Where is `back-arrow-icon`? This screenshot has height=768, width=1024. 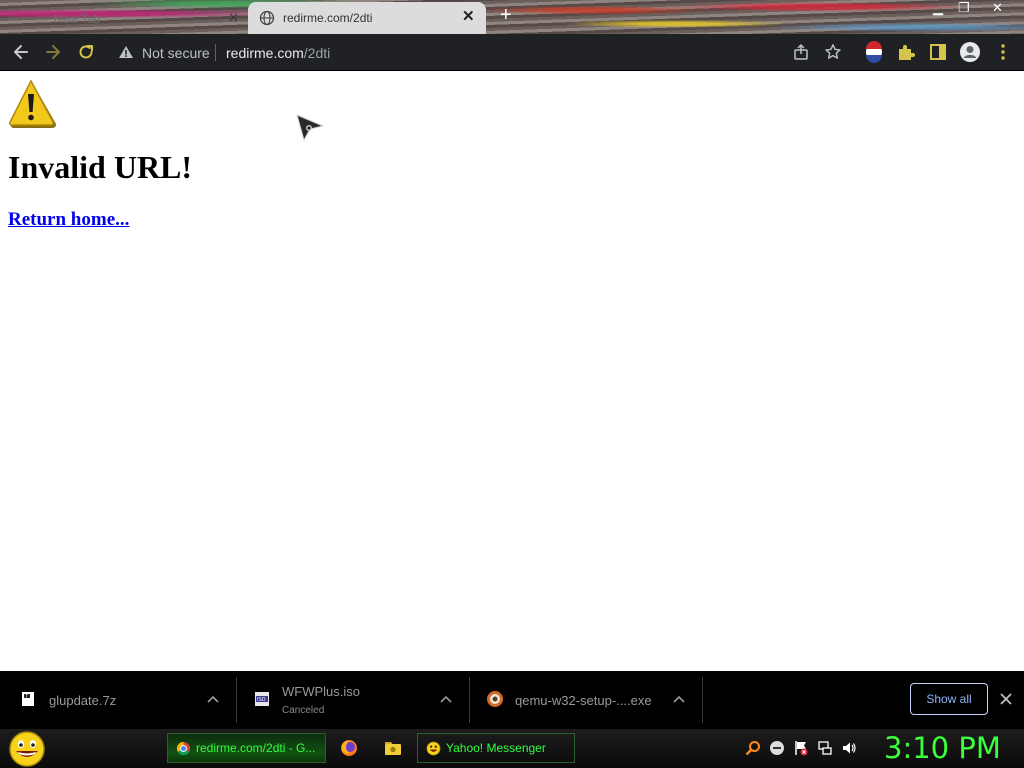 back-arrow-icon is located at coordinates (21, 52).